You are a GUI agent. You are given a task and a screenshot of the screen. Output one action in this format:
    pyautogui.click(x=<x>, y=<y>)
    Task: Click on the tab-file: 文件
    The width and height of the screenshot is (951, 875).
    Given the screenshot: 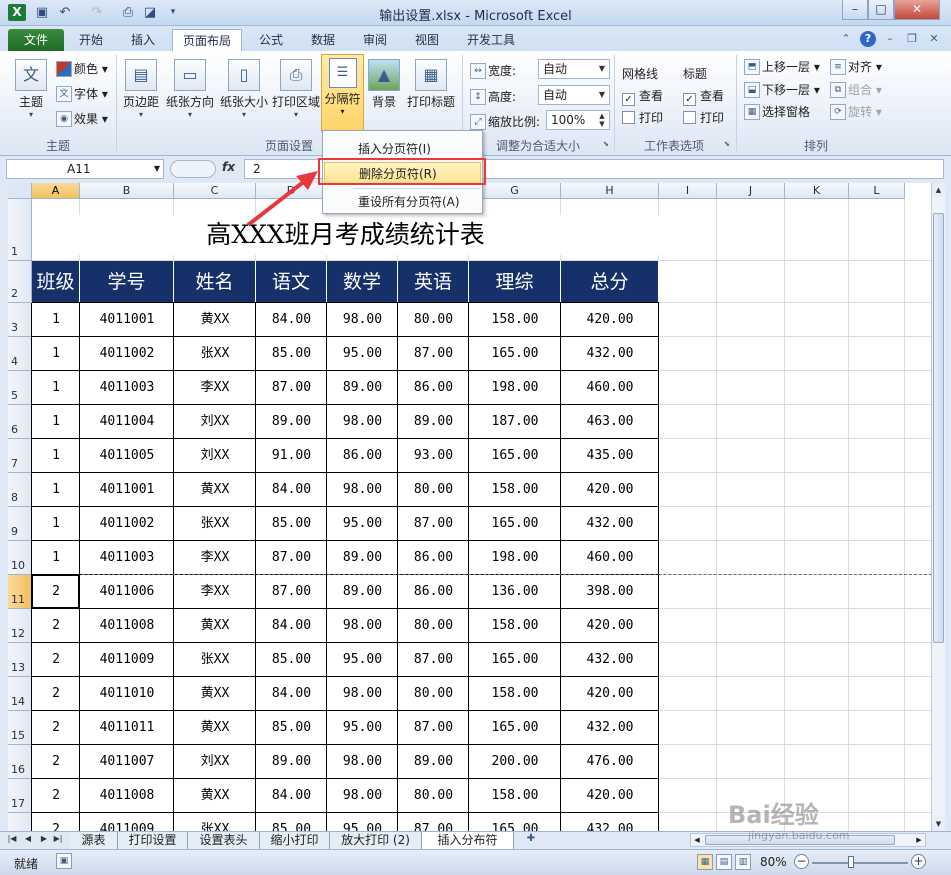 What is the action you would take?
    pyautogui.click(x=36, y=40)
    